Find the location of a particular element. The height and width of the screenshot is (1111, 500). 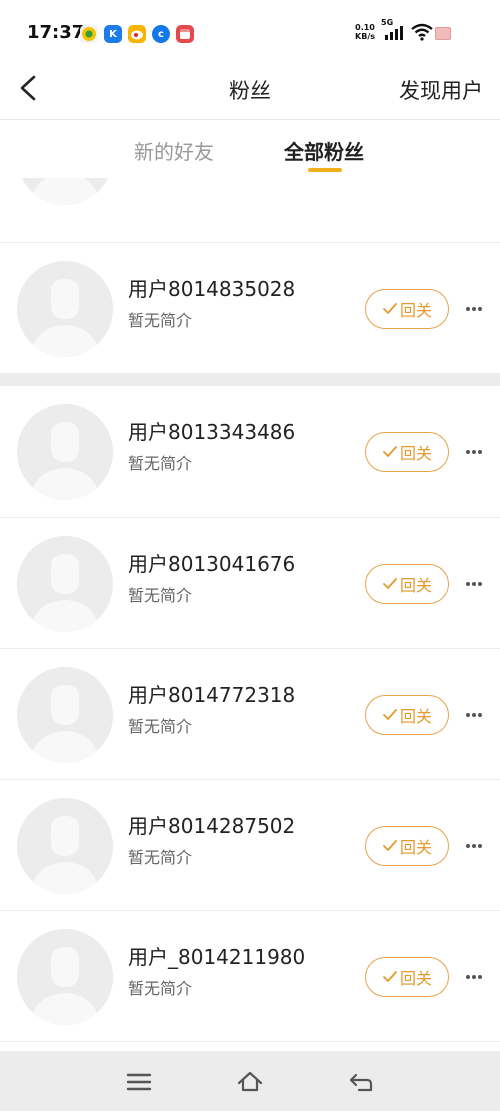

fan-row: 用户8013041676 暂无简介 回关 is located at coordinates (250, 583).